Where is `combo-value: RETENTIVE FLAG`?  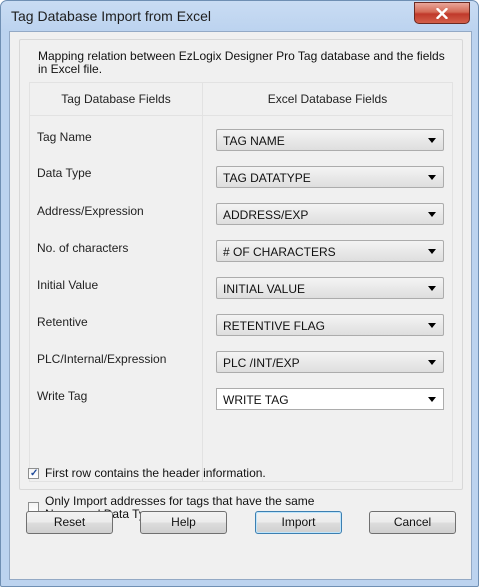 combo-value: RETENTIVE FLAG is located at coordinates (274, 326).